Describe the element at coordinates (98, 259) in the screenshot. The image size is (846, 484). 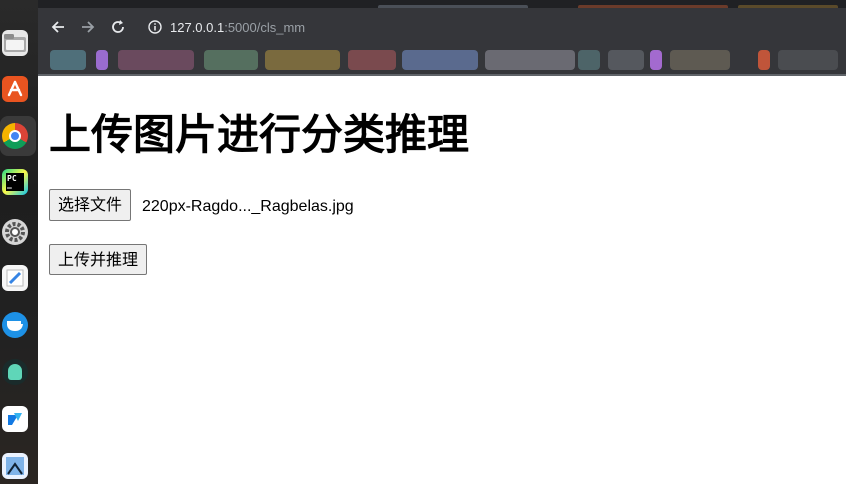
I see `upload-and-infer-button: 上传并推理` at that location.